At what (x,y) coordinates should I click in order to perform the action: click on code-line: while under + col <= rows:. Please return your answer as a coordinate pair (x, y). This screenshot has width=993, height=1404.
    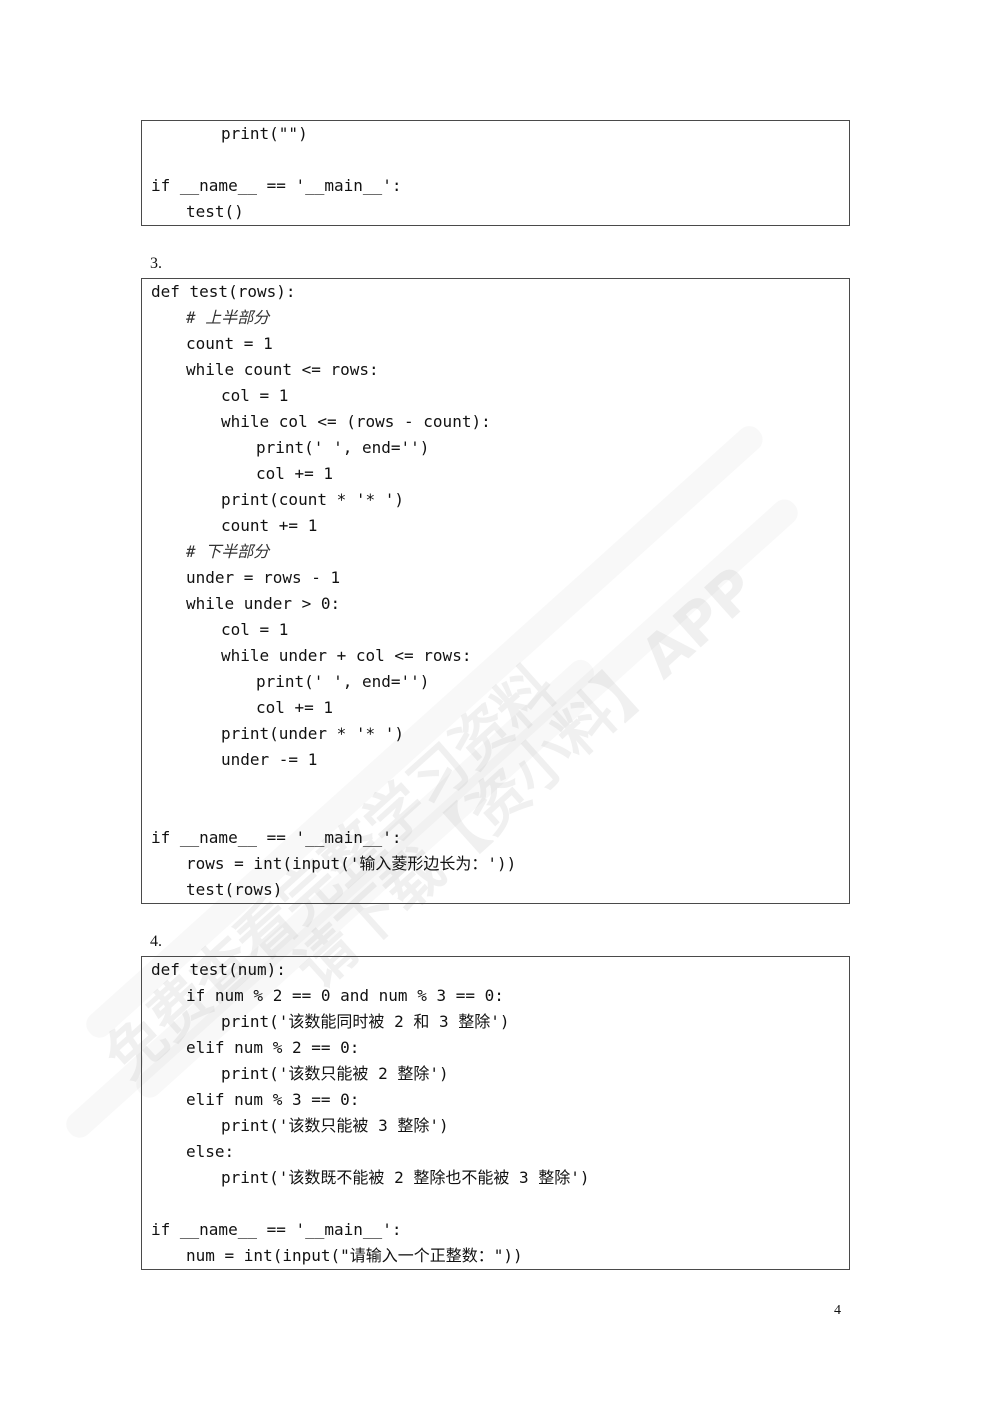
    Looking at the image, I should click on (346, 655).